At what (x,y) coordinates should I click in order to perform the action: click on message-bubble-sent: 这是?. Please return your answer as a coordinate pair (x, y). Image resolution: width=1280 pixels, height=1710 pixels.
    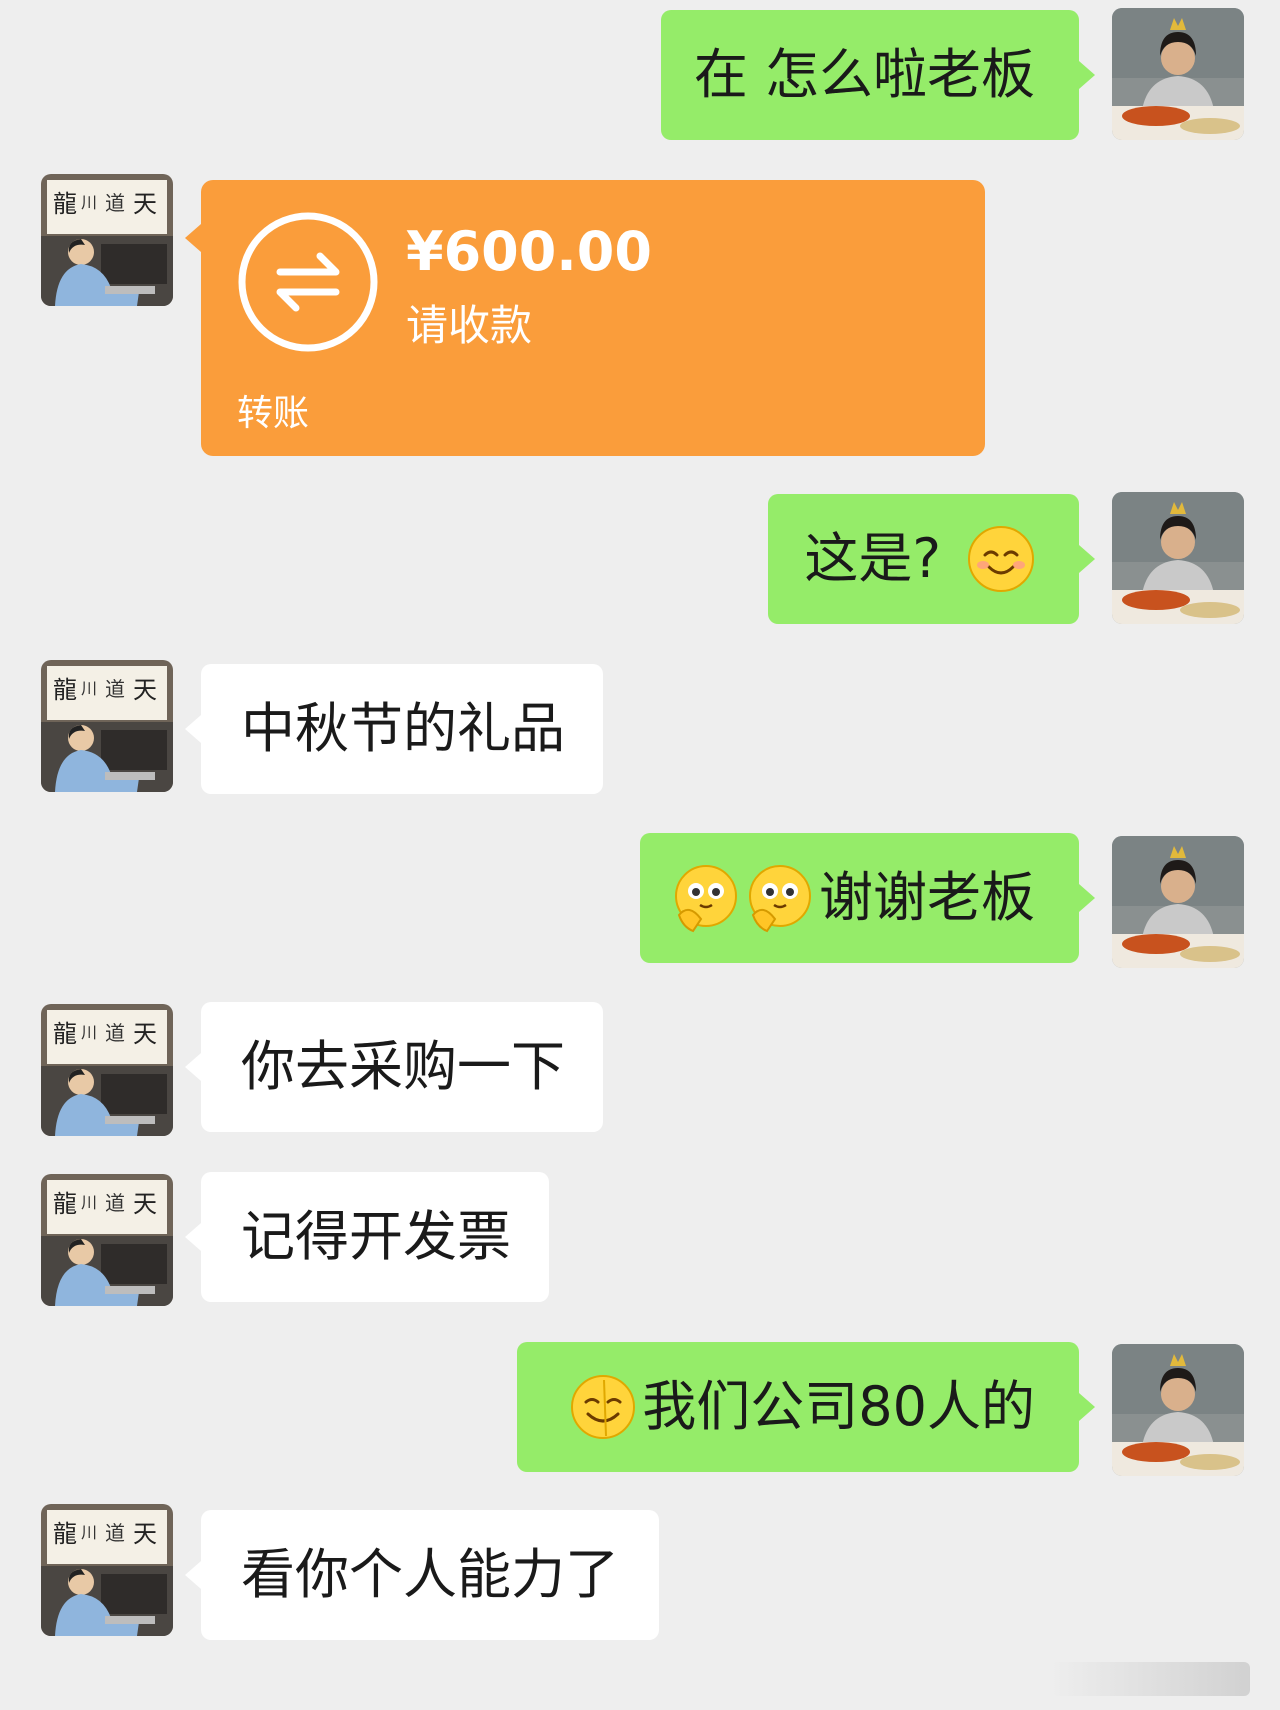
    Looking at the image, I should click on (931, 559).